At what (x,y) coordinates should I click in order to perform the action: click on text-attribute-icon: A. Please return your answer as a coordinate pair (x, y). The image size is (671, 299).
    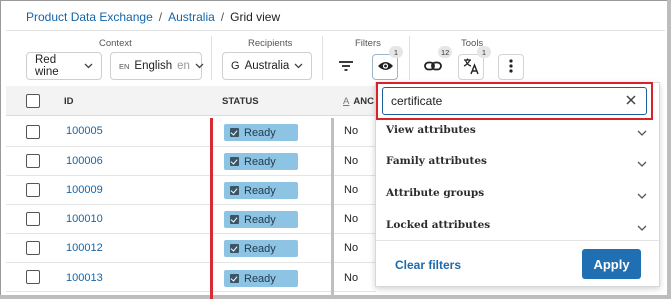
    Looking at the image, I should click on (346, 101).